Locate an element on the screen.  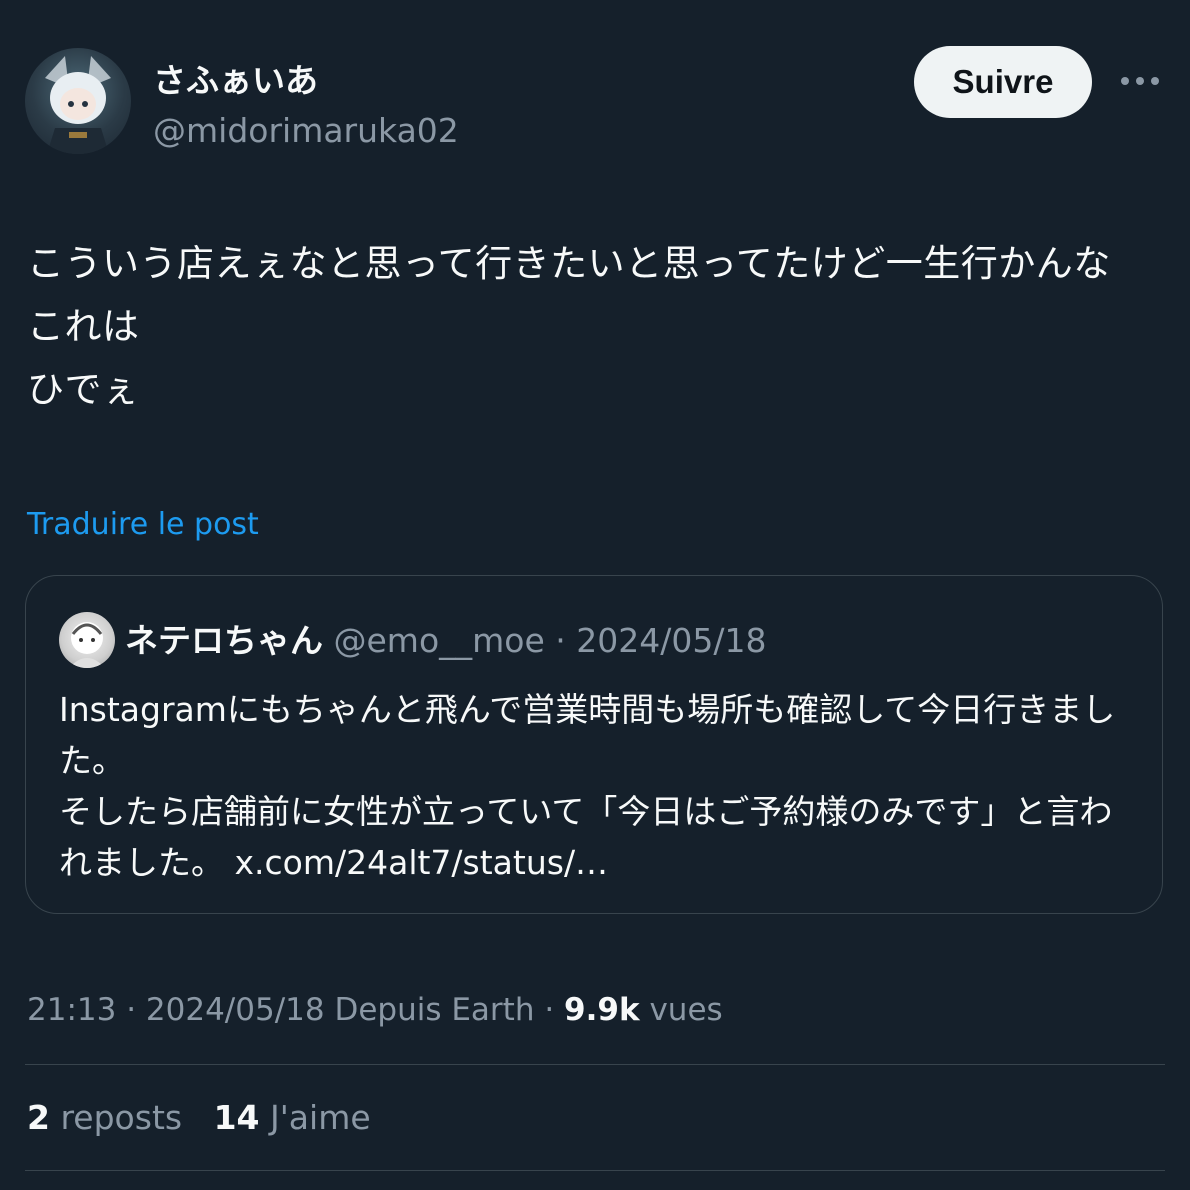
quote-date: 2024/05/18 is located at coordinates (671, 640).